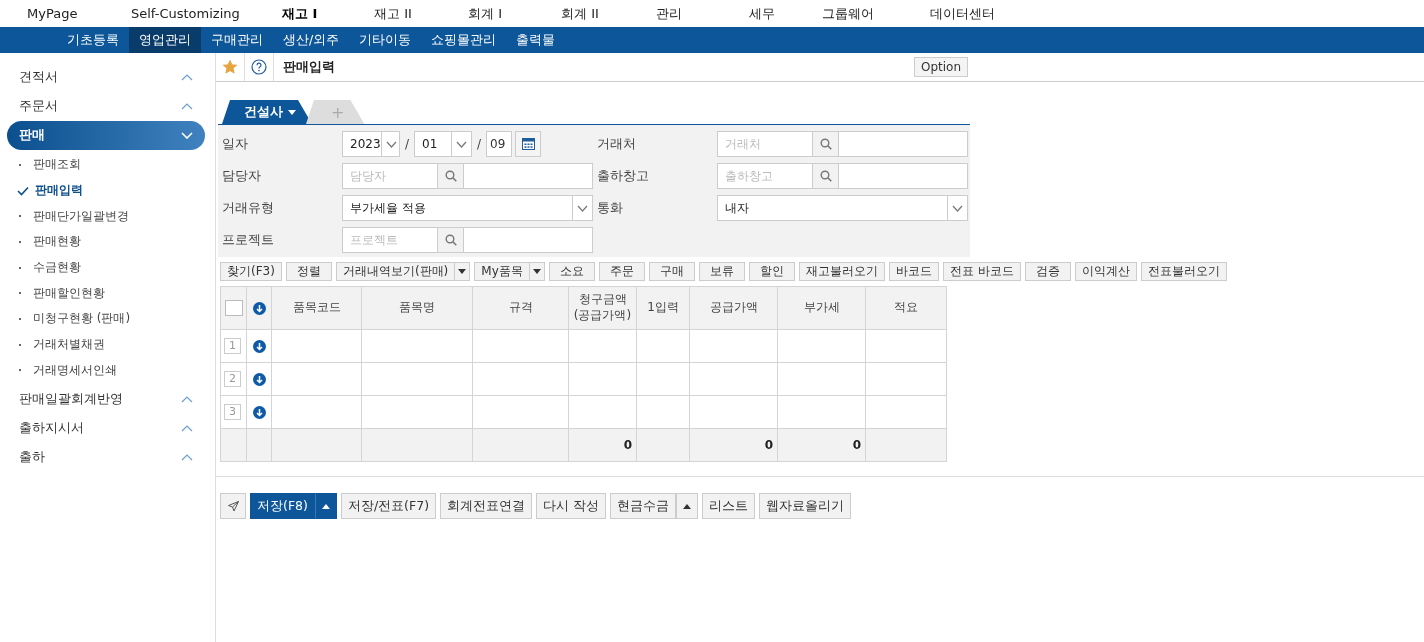 The width and height of the screenshot is (1424, 642). What do you see at coordinates (282, 506) in the screenshot?
I see `action-button: 저장(F8)` at bounding box center [282, 506].